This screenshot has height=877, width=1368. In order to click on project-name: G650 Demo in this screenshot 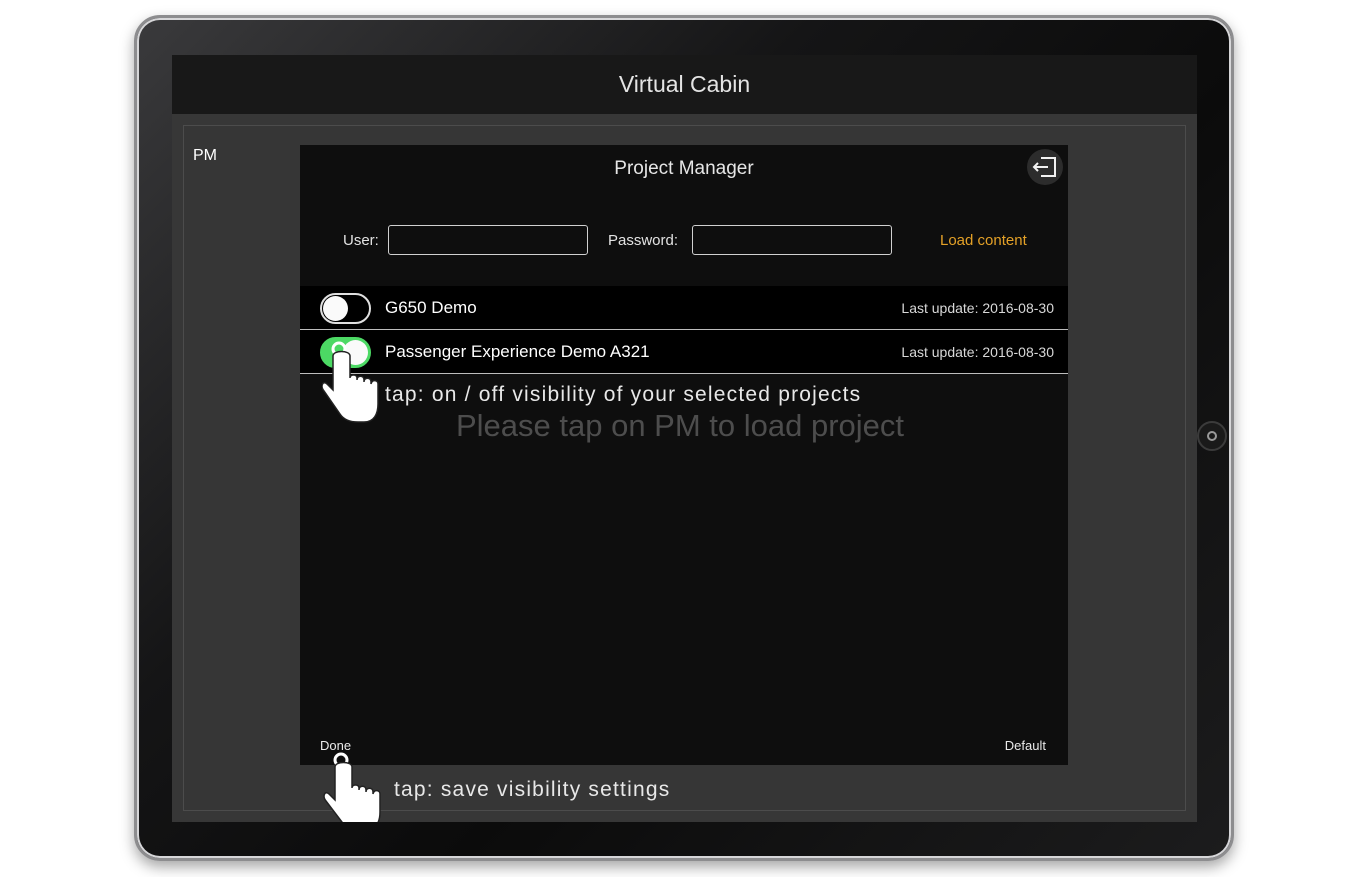, I will do `click(431, 307)`.